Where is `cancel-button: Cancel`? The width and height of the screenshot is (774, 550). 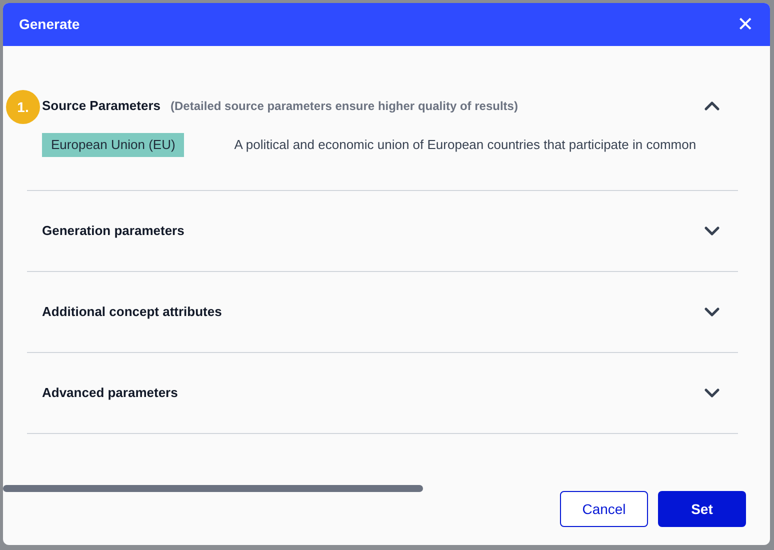 cancel-button: Cancel is located at coordinates (604, 509).